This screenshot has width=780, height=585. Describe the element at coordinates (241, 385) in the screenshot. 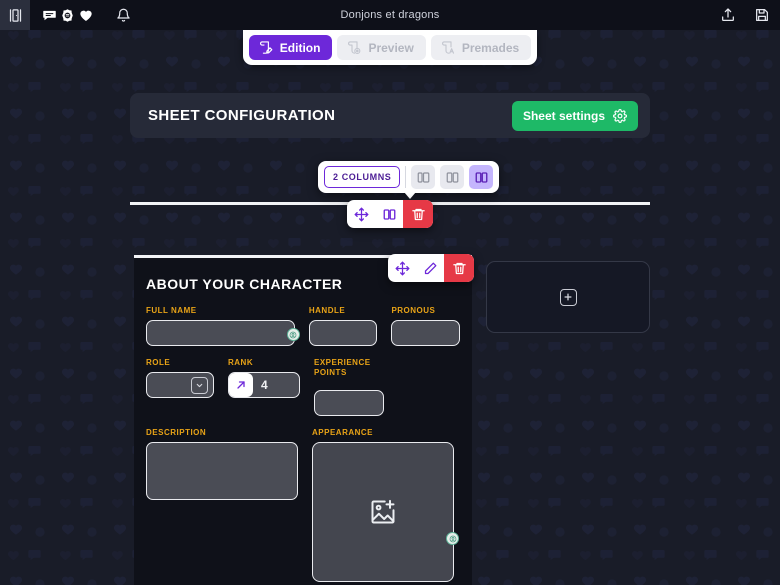

I see `arrow-up-right-icon` at that location.